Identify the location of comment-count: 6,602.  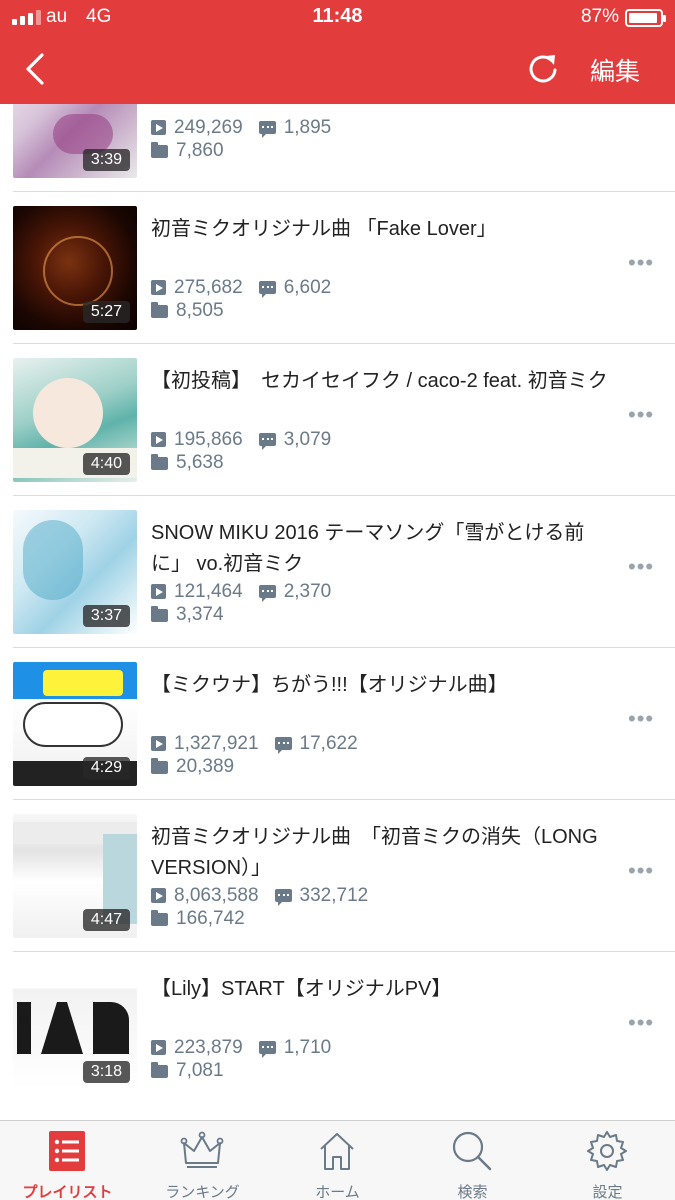
(307, 287).